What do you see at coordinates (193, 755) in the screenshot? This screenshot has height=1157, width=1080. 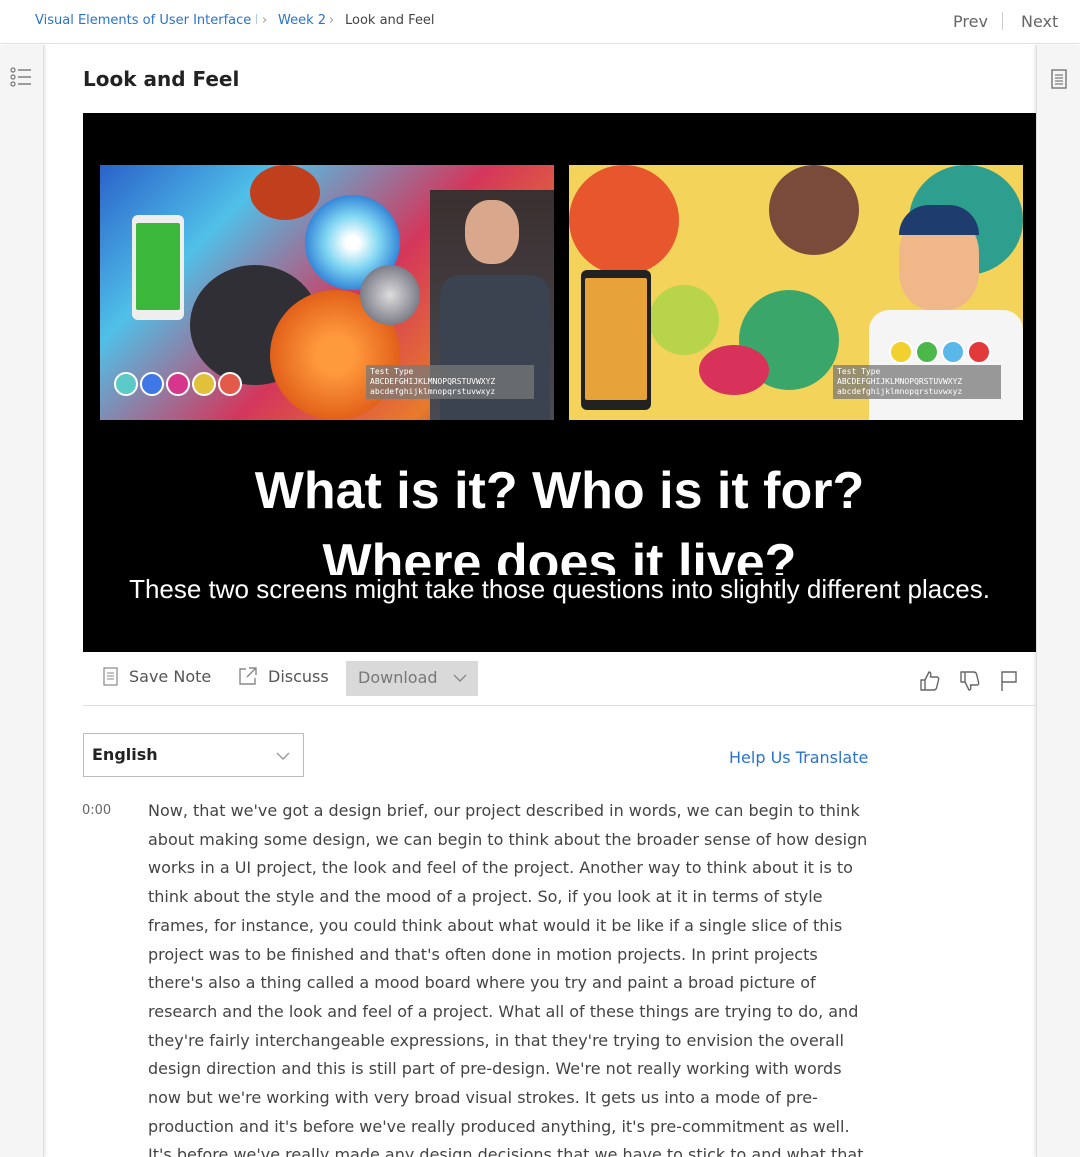 I see `language-select: English` at bounding box center [193, 755].